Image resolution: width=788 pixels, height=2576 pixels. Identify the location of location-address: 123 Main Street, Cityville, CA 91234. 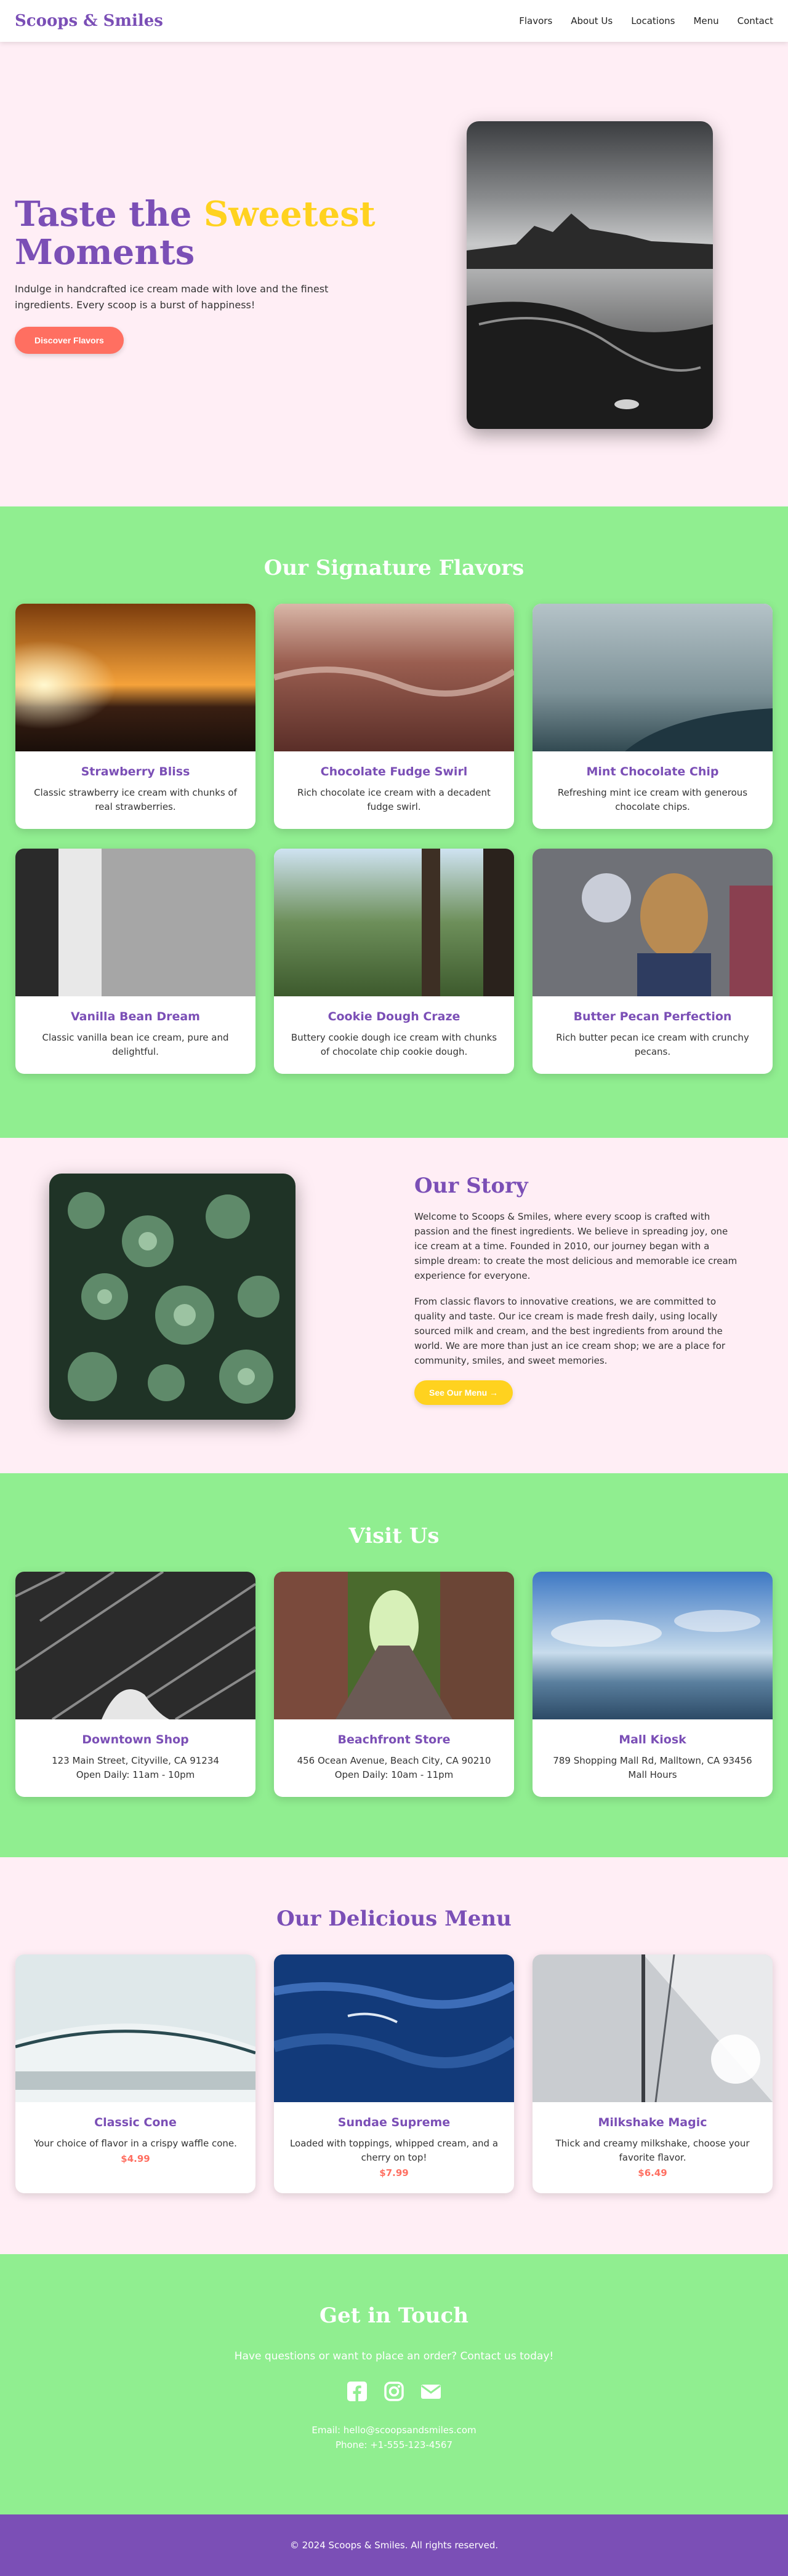
(135, 1760).